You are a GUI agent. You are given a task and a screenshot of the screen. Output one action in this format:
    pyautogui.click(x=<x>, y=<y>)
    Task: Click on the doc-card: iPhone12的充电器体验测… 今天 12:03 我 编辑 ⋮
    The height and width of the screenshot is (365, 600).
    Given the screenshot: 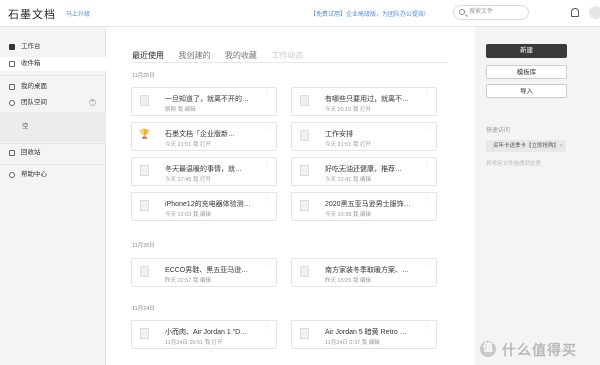 What is the action you would take?
    pyautogui.click(x=204, y=206)
    